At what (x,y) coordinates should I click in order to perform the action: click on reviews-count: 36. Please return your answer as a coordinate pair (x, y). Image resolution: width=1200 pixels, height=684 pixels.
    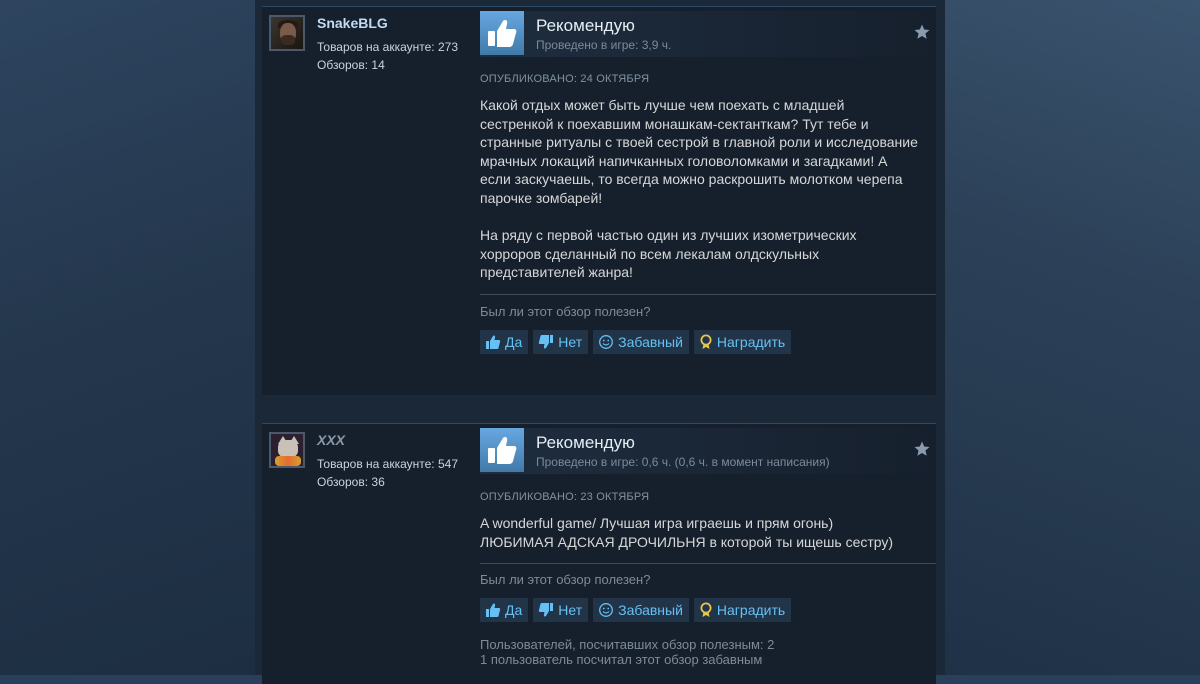
    Looking at the image, I should click on (378, 482).